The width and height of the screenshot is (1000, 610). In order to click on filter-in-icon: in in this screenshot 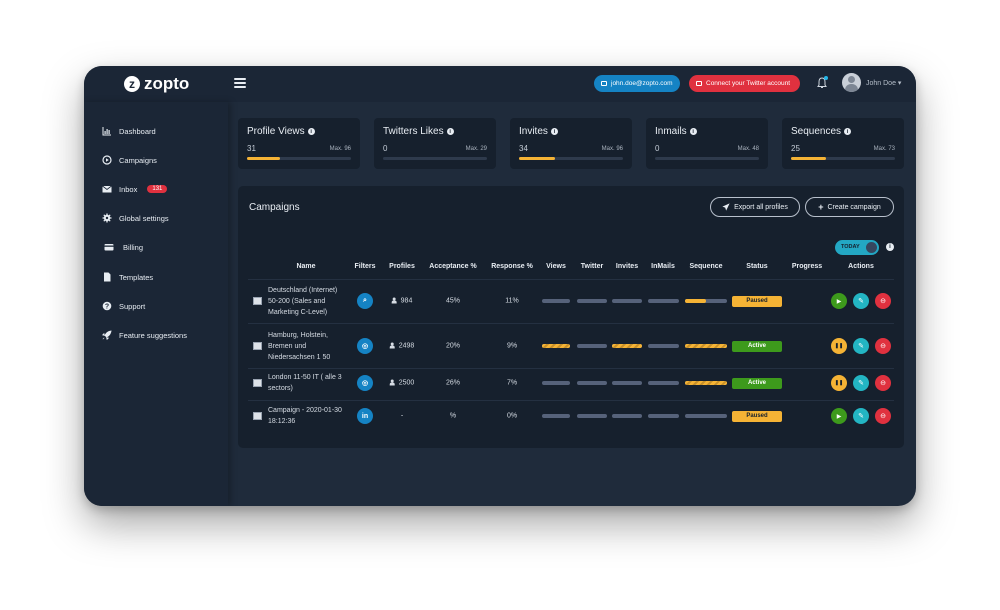, I will do `click(365, 416)`.